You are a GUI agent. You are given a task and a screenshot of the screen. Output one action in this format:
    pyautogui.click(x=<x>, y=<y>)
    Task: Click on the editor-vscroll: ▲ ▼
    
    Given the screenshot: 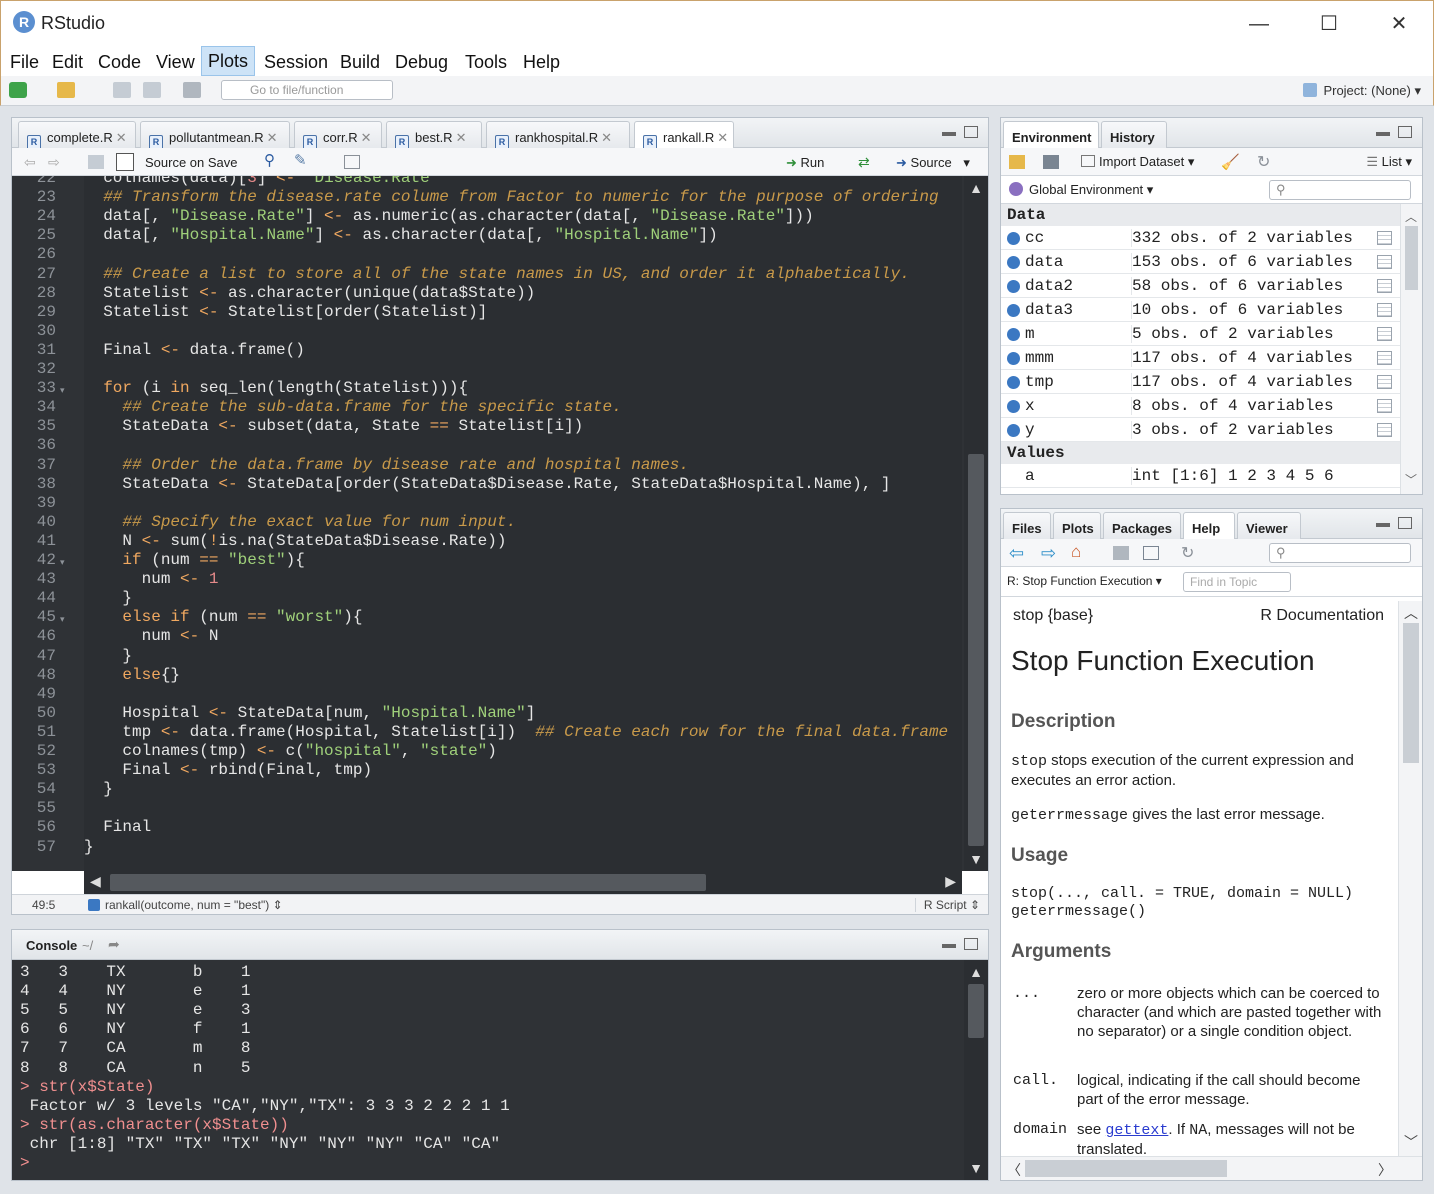 What is the action you would take?
    pyautogui.click(x=976, y=523)
    